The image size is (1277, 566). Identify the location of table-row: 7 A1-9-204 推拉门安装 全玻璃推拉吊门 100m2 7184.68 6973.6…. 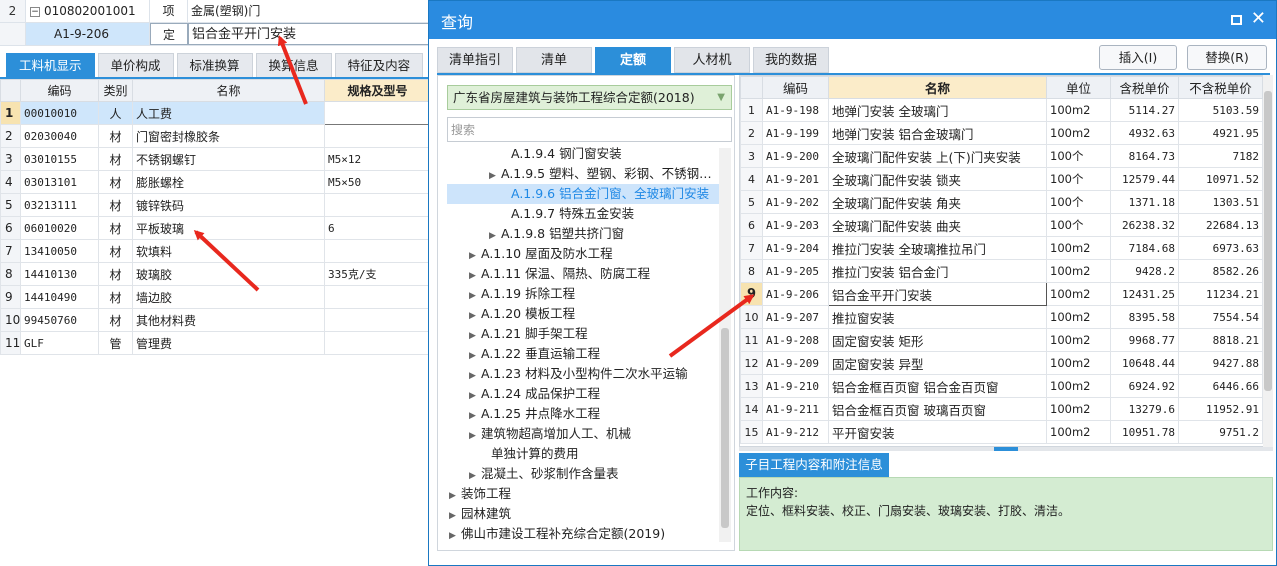
(1001, 248).